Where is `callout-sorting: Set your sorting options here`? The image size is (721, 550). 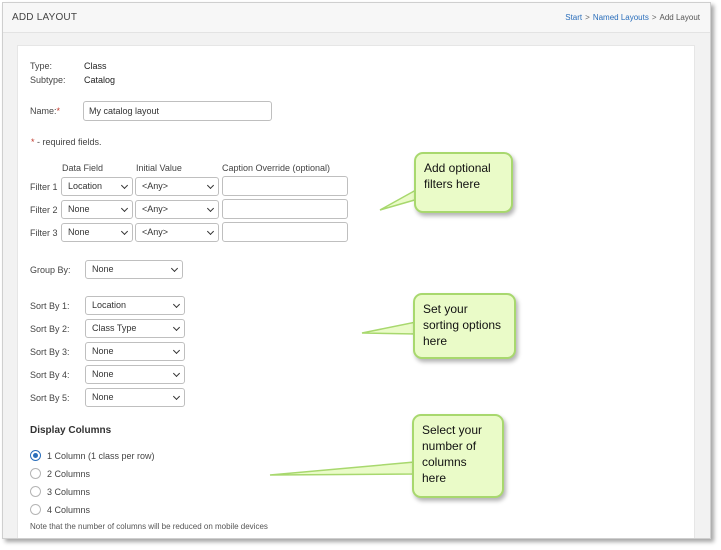
callout-sorting: Set your sorting options here is located at coordinates (464, 326).